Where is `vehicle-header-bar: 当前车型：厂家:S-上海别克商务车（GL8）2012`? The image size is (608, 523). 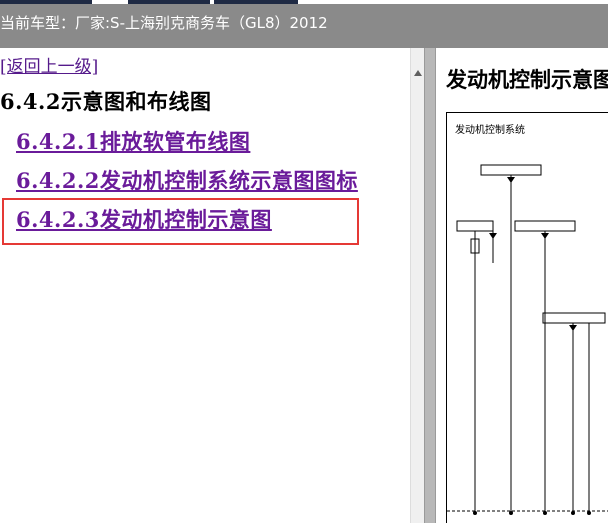
vehicle-header-bar: 当前车型：厂家:S-上海别克商务车（GL8）2012 is located at coordinates (304, 26).